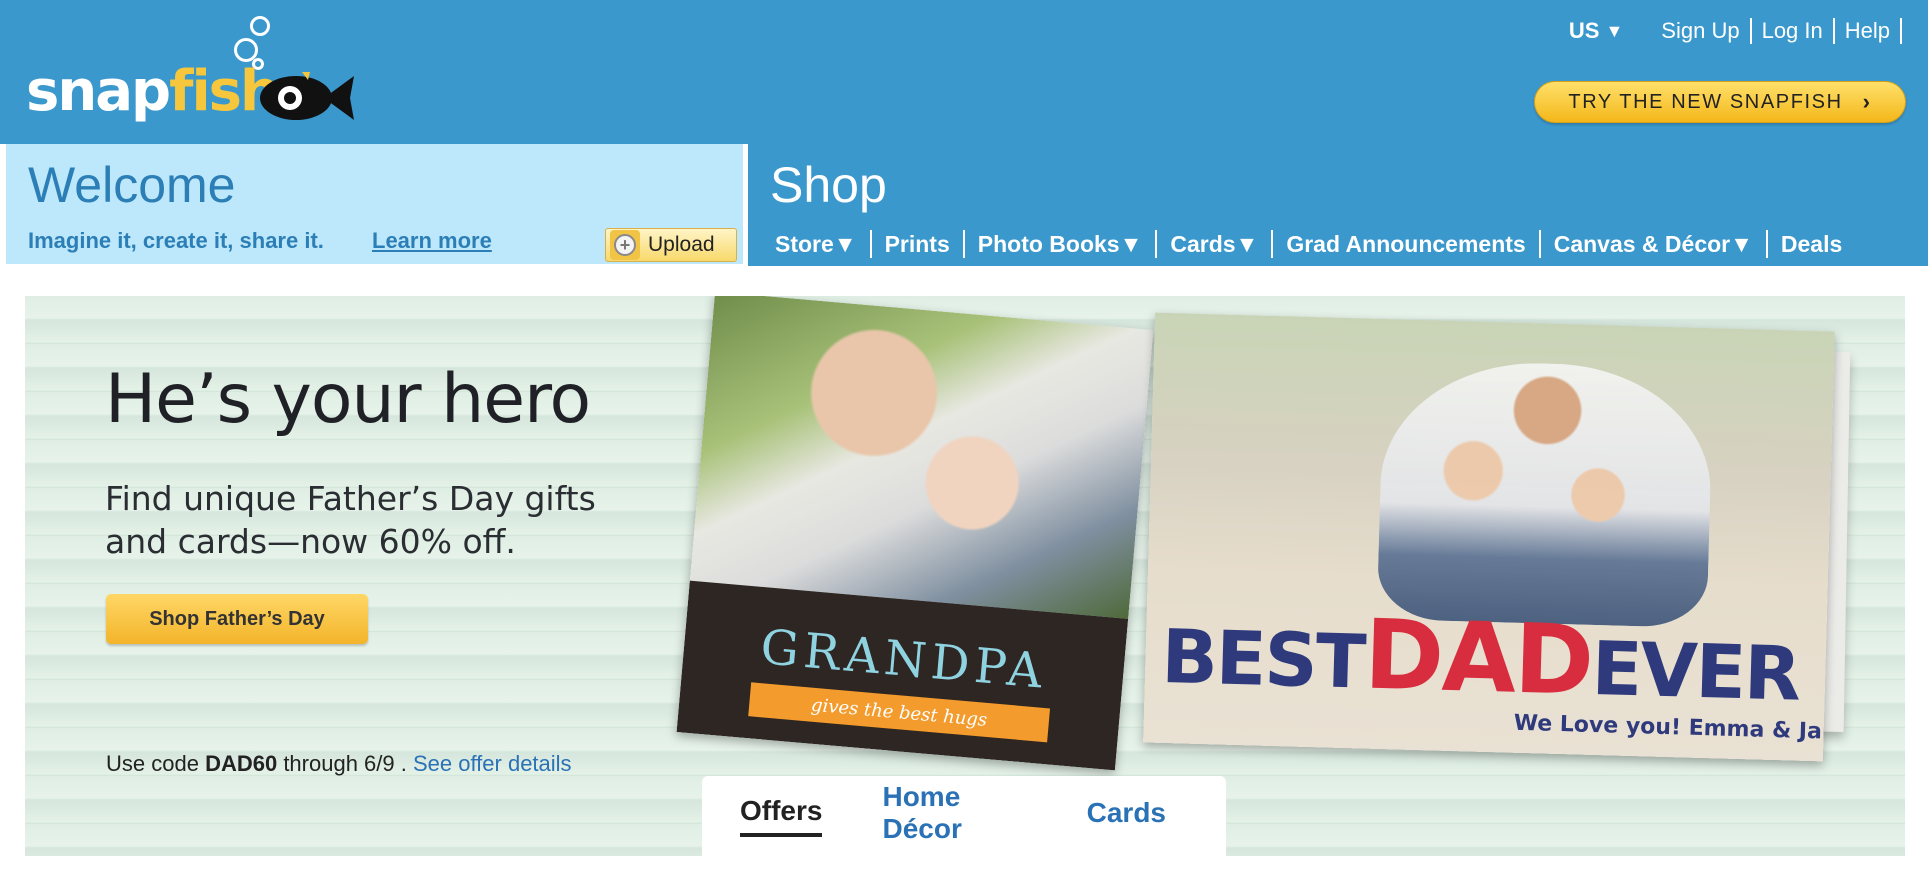 The width and height of the screenshot is (1928, 874). Describe the element at coordinates (1811, 244) in the screenshot. I see `nav-deals: Deals` at that location.